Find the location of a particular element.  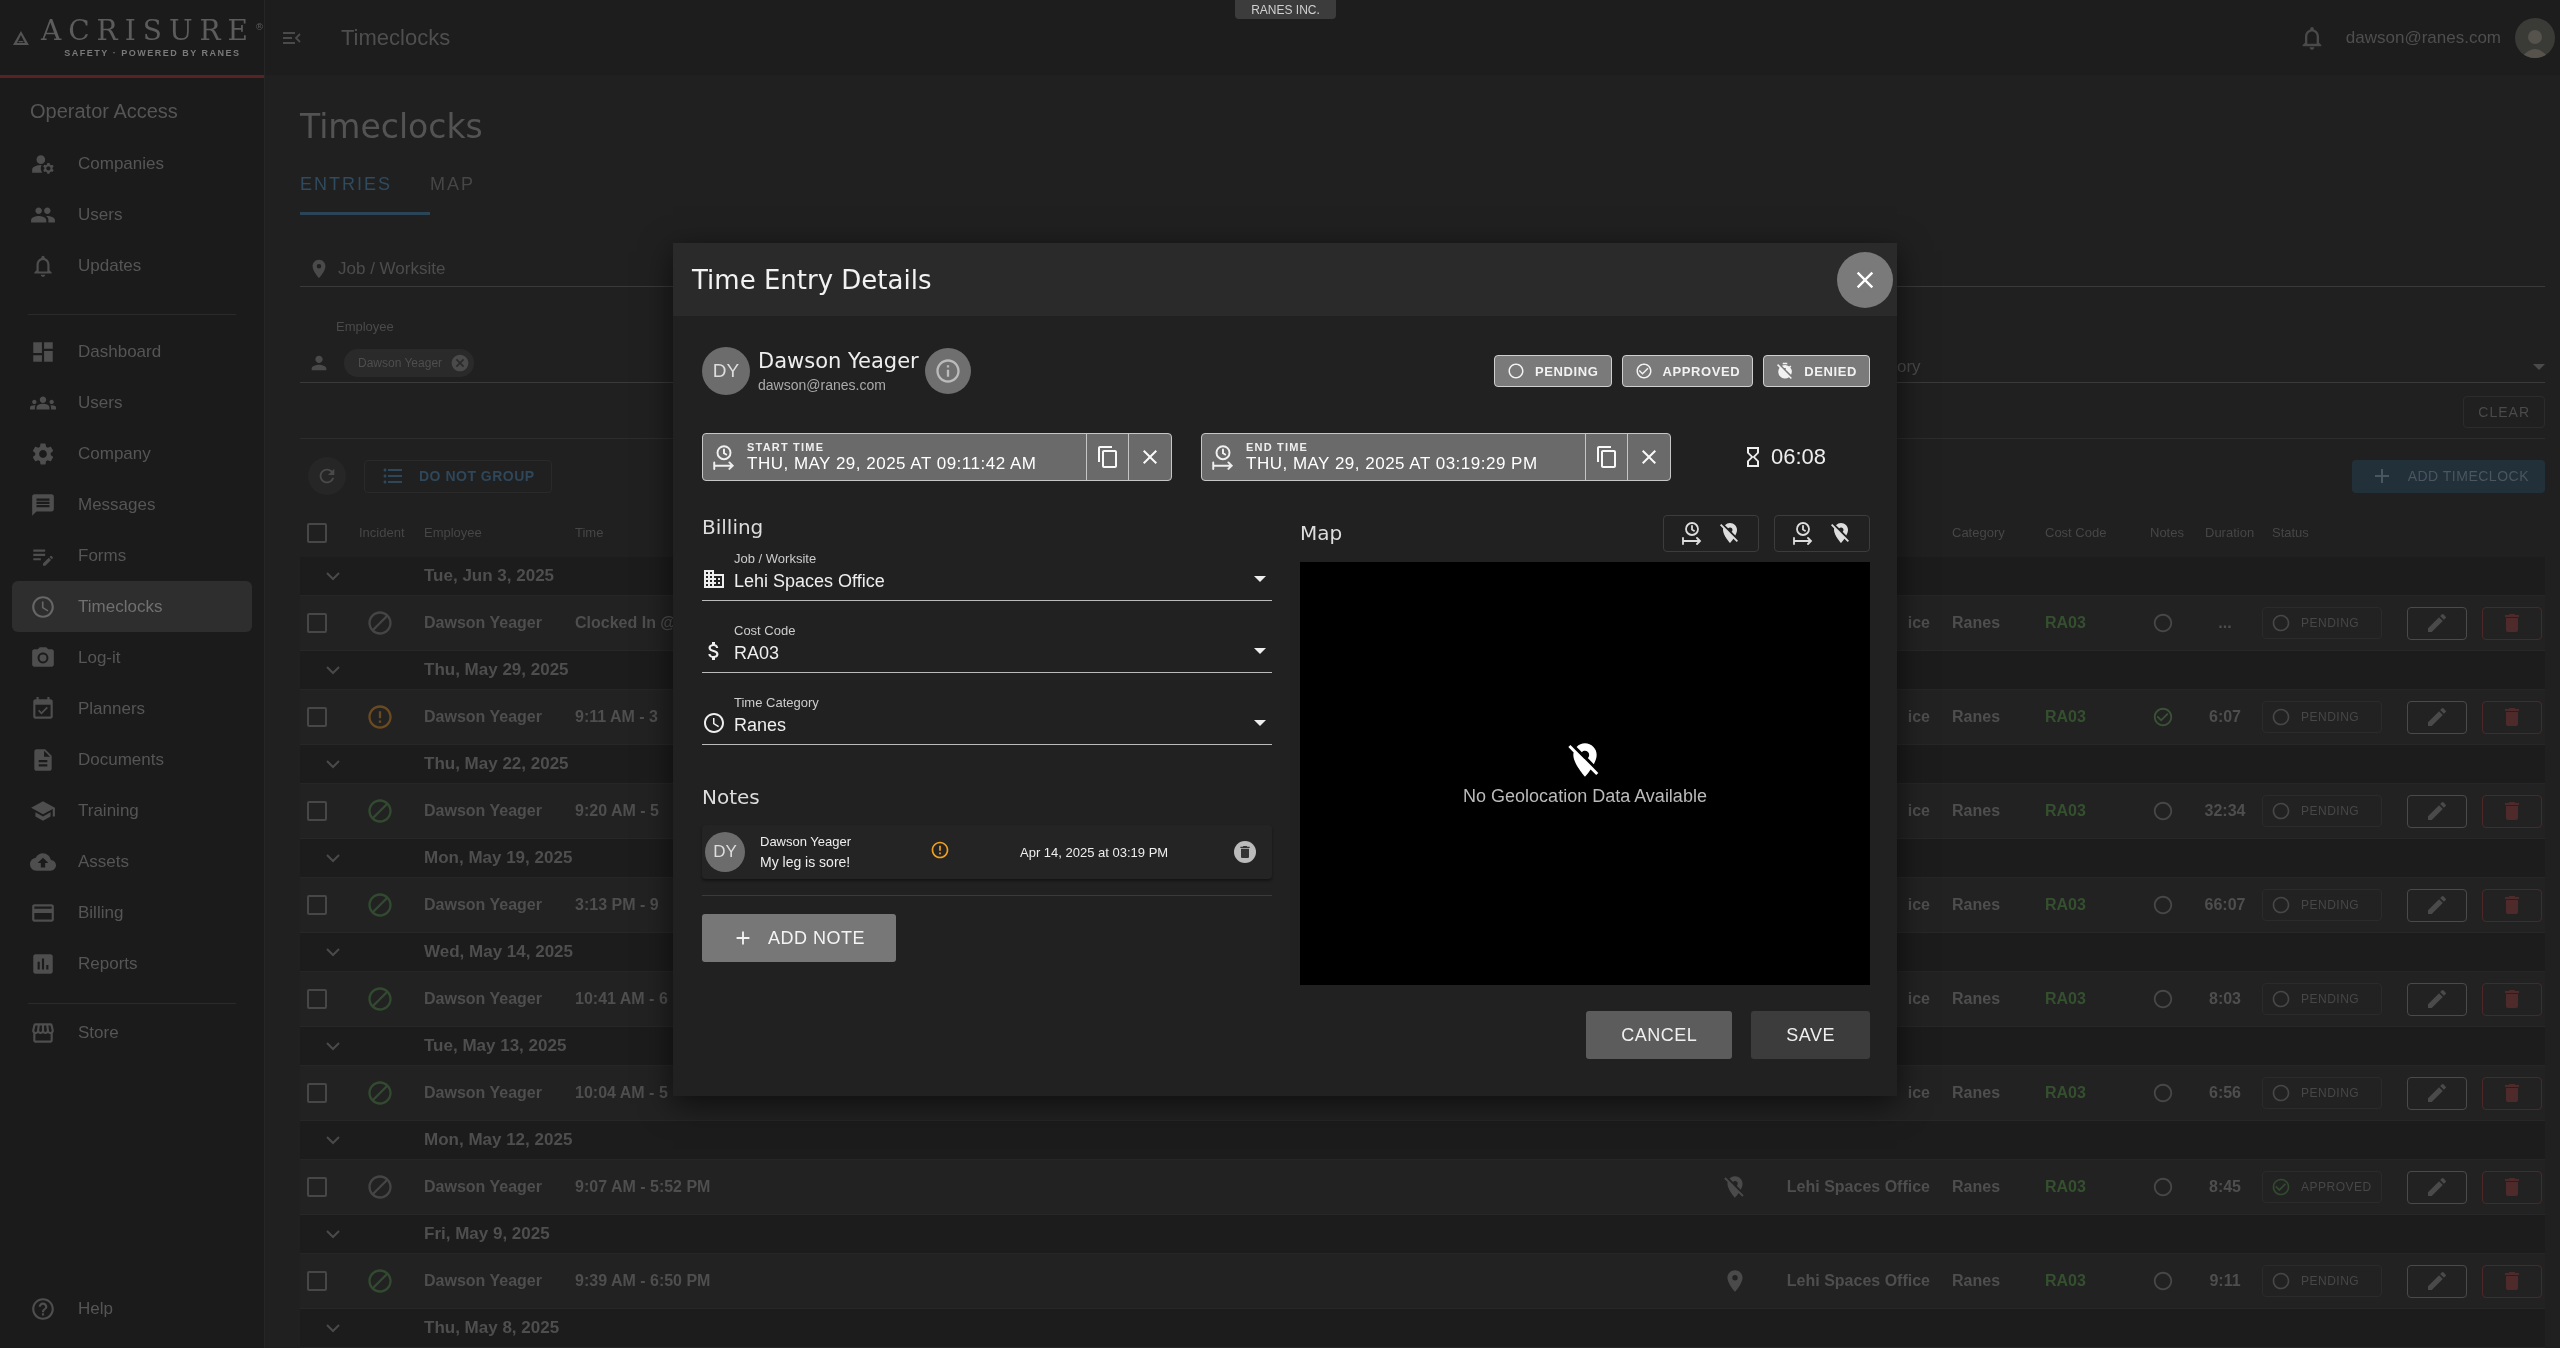

status-button: PENDING is located at coordinates (1553, 371).